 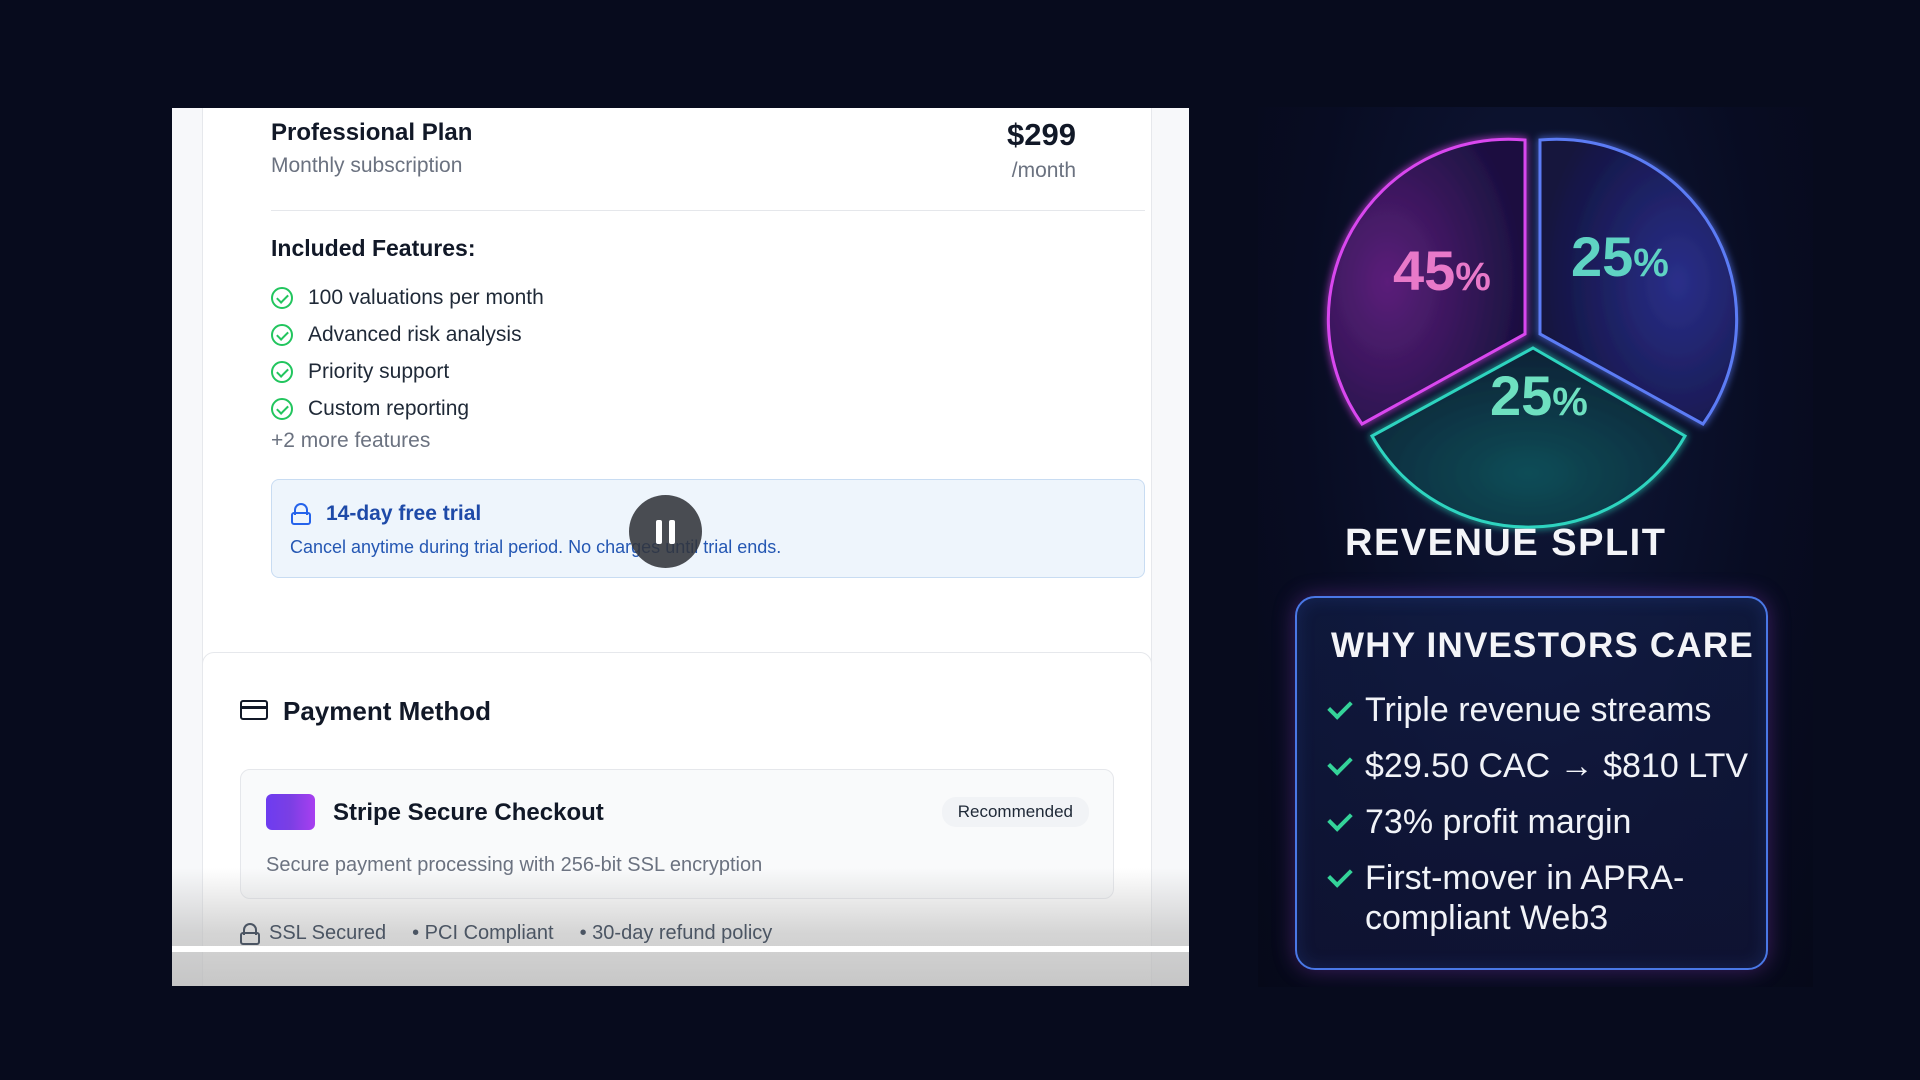 I want to click on more-features-link: +2 more features, so click(x=350, y=441).